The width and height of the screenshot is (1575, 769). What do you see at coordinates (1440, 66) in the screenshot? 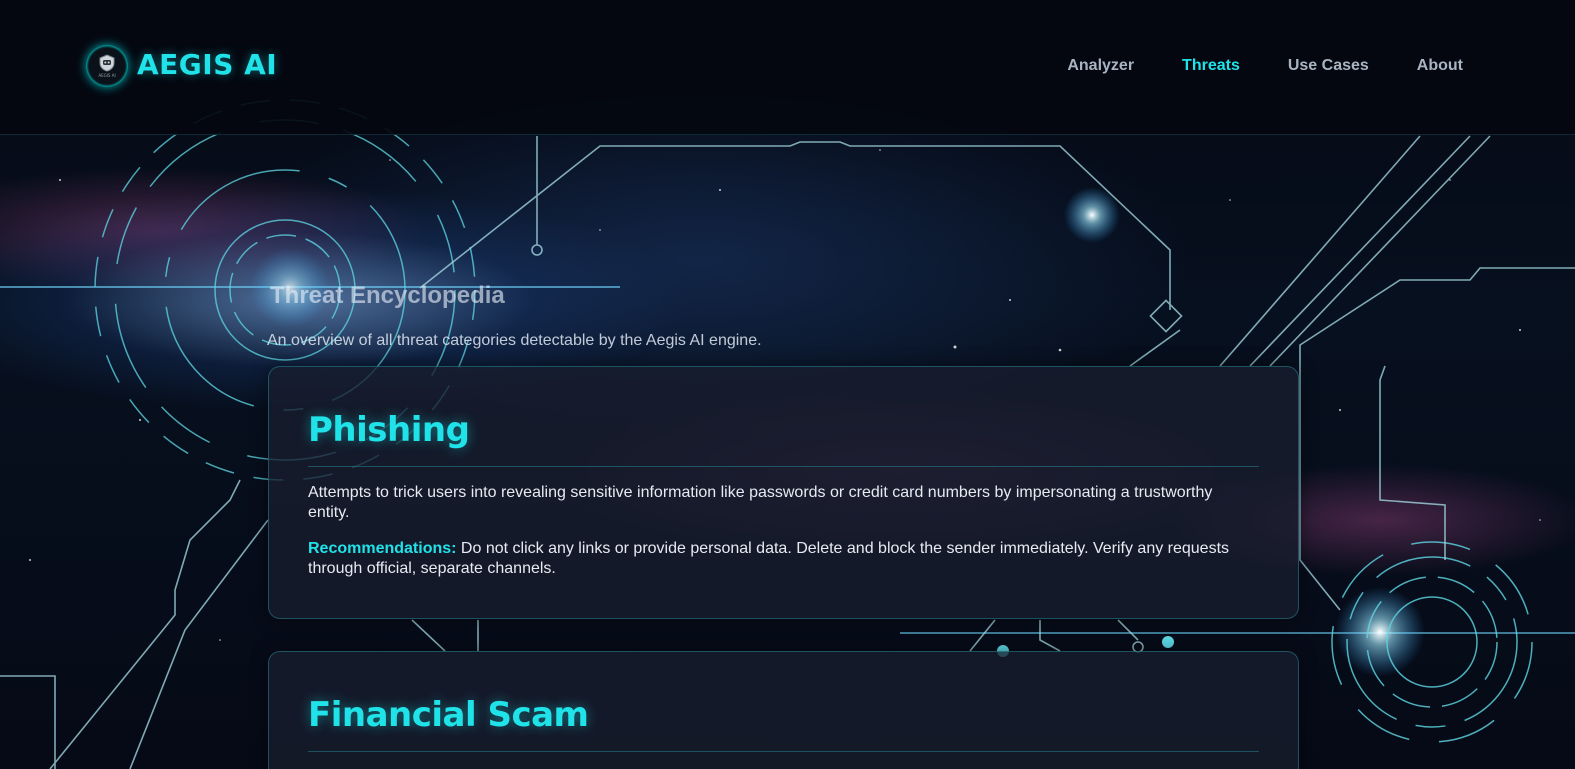
I see `nav-about: About` at bounding box center [1440, 66].